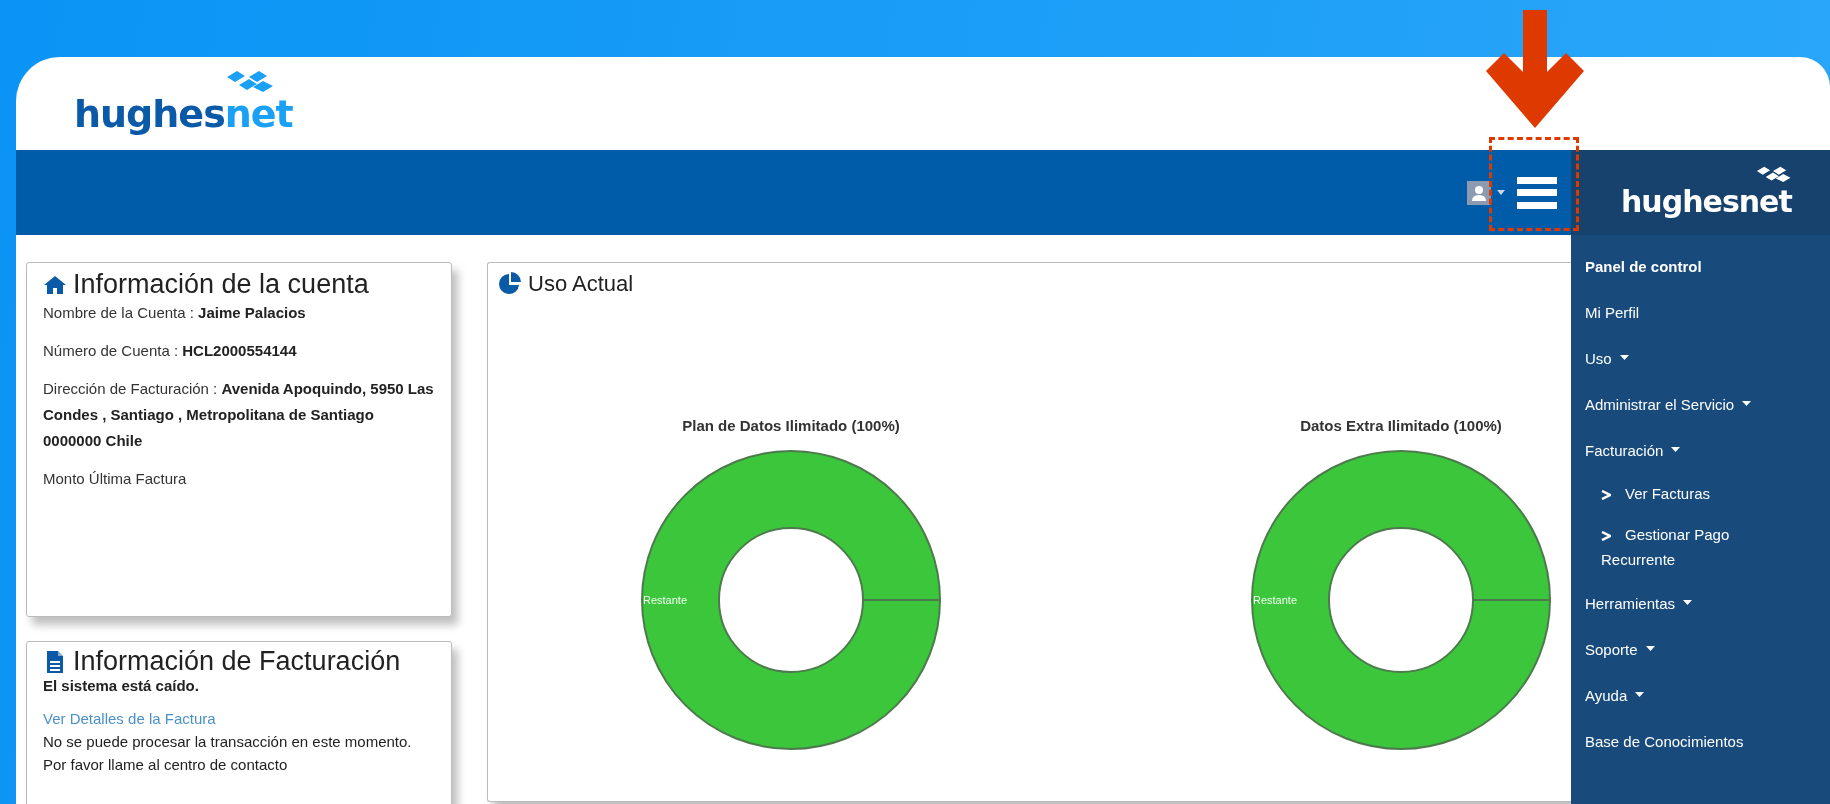 This screenshot has height=804, width=1830. Describe the element at coordinates (1707, 312) in the screenshot. I see `menu-item: Mi Perfil` at that location.